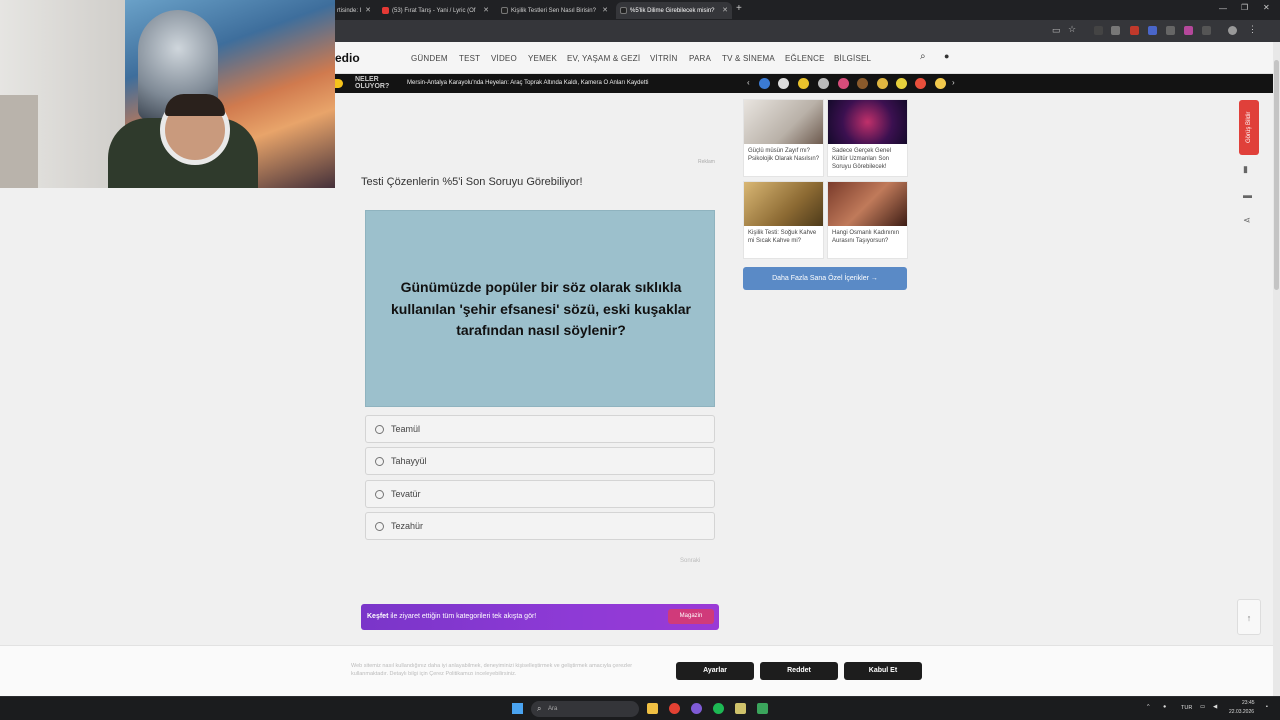 The image size is (1280, 720). I want to click on option-label: Tezahür, so click(407, 526).